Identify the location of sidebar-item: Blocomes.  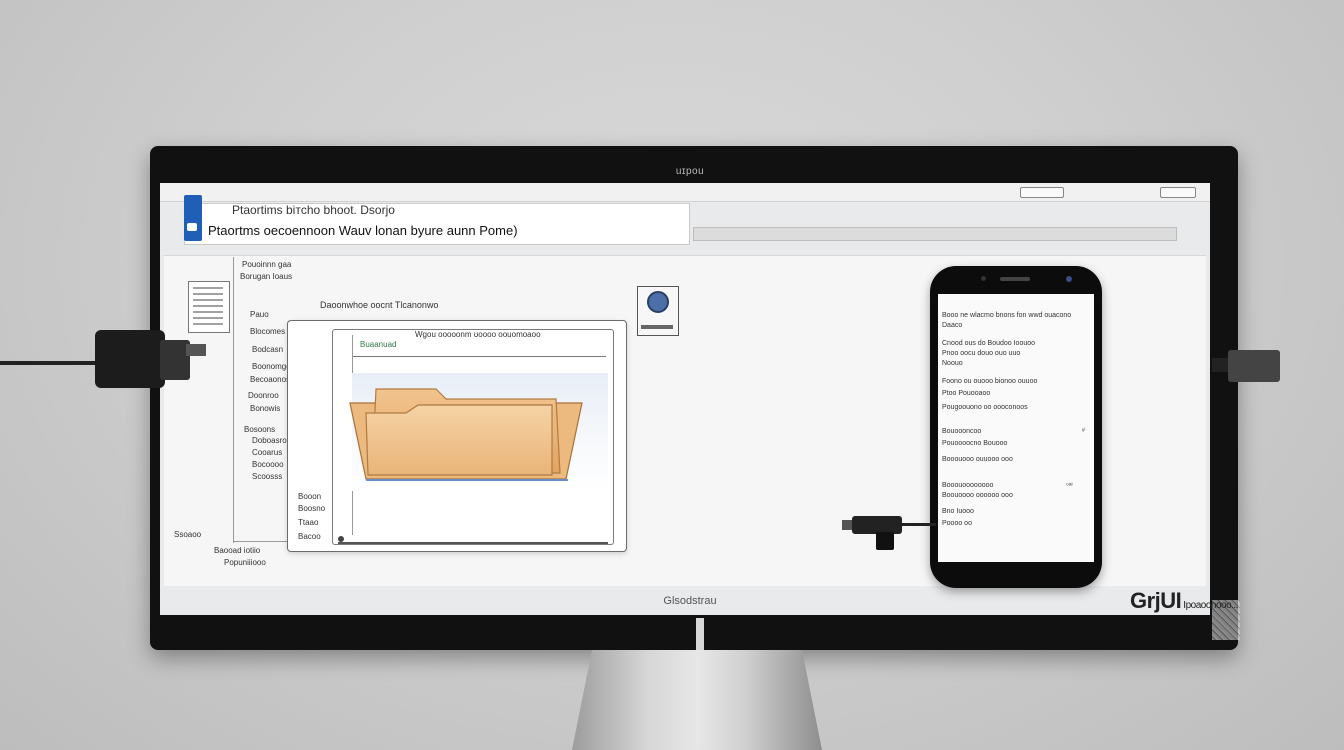
(267, 332).